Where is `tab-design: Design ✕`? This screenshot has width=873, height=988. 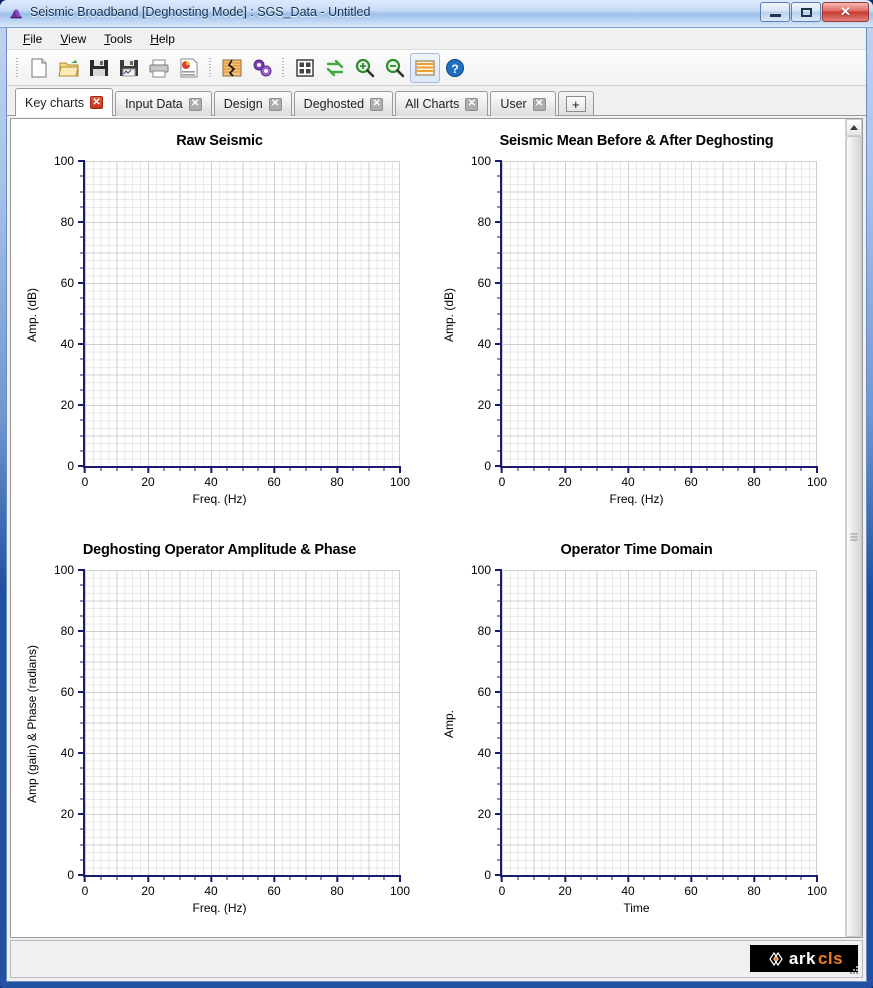
tab-design: Design ✕ is located at coordinates (252, 103).